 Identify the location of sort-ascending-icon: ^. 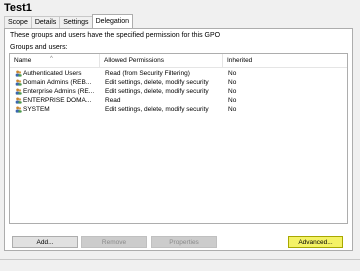
(51, 59).